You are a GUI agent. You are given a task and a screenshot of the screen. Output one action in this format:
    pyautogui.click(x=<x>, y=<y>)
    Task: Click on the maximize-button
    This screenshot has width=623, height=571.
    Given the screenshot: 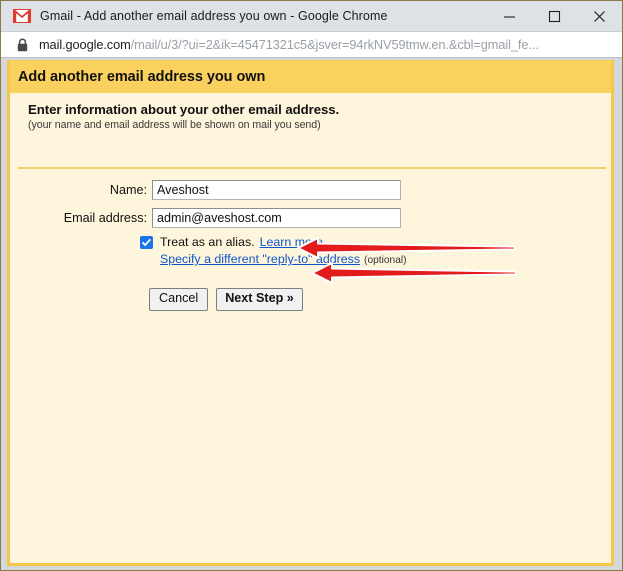 What is the action you would take?
    pyautogui.click(x=554, y=16)
    